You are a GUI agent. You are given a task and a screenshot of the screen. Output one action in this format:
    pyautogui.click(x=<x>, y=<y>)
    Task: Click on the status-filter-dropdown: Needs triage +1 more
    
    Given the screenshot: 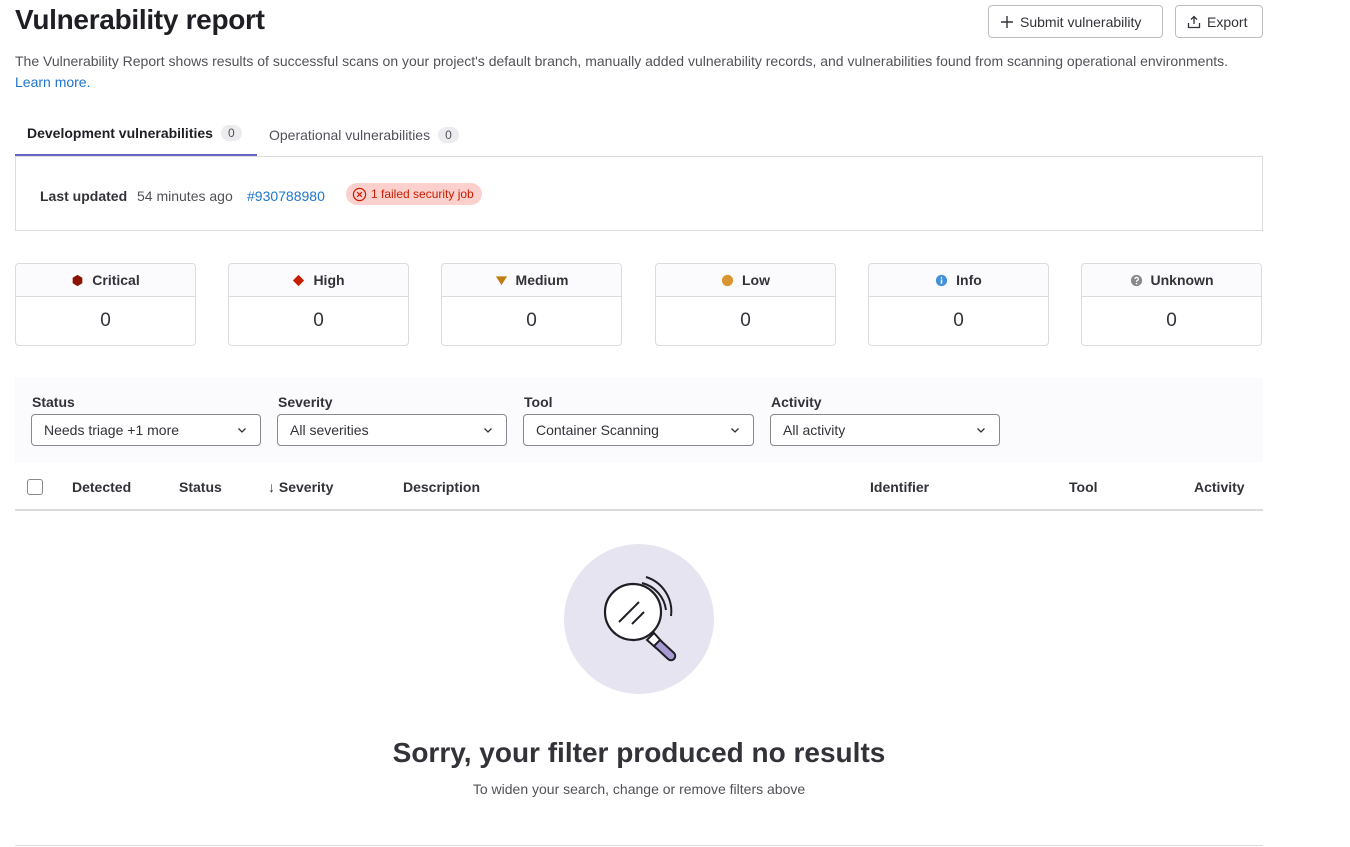 What is the action you would take?
    pyautogui.click(x=146, y=430)
    